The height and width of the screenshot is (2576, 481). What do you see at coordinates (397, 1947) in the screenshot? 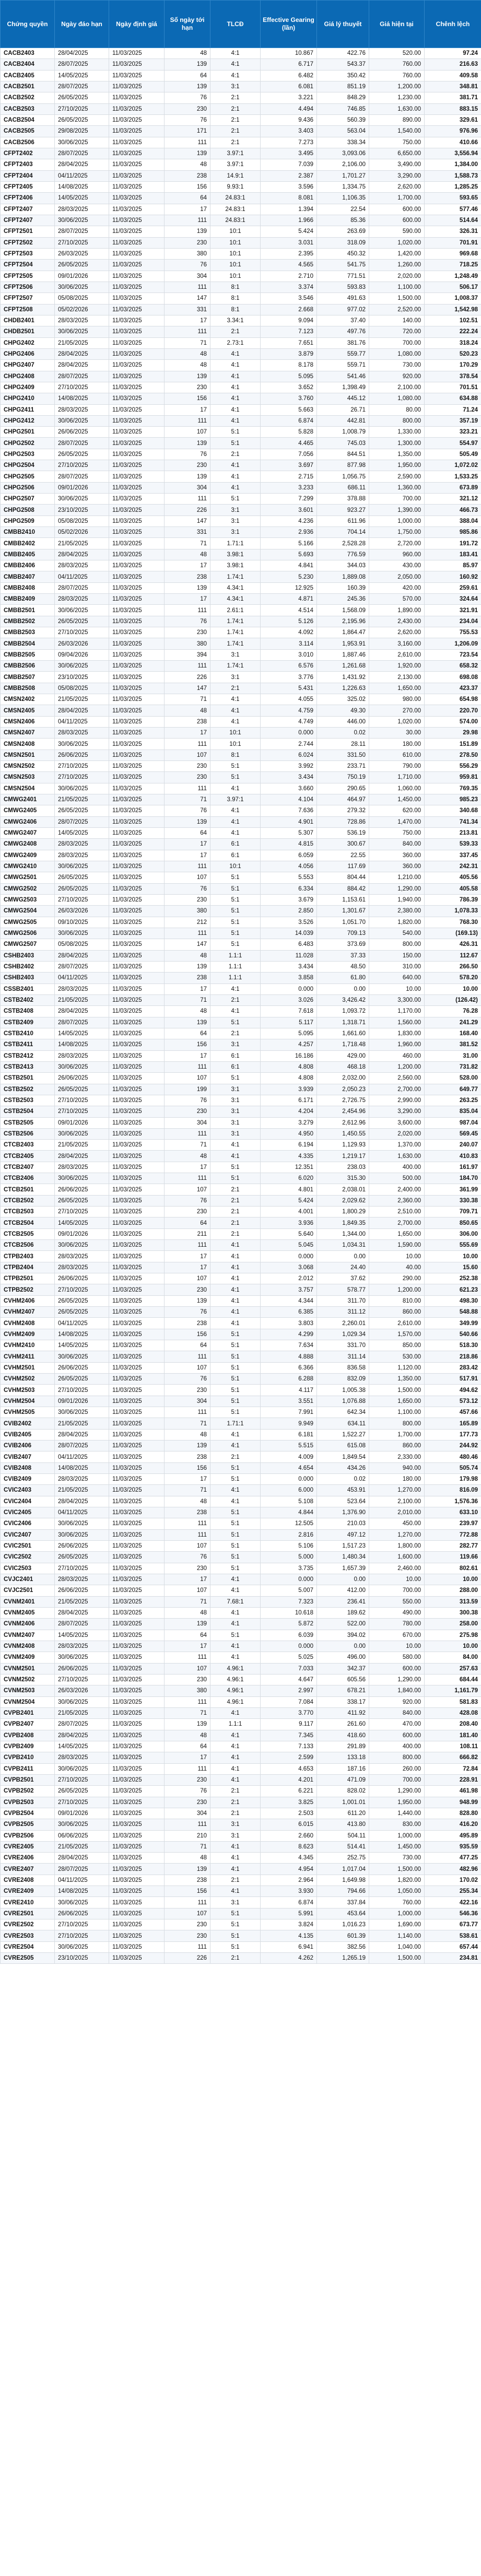
I see `current-price-cell: 1,040.00` at bounding box center [397, 1947].